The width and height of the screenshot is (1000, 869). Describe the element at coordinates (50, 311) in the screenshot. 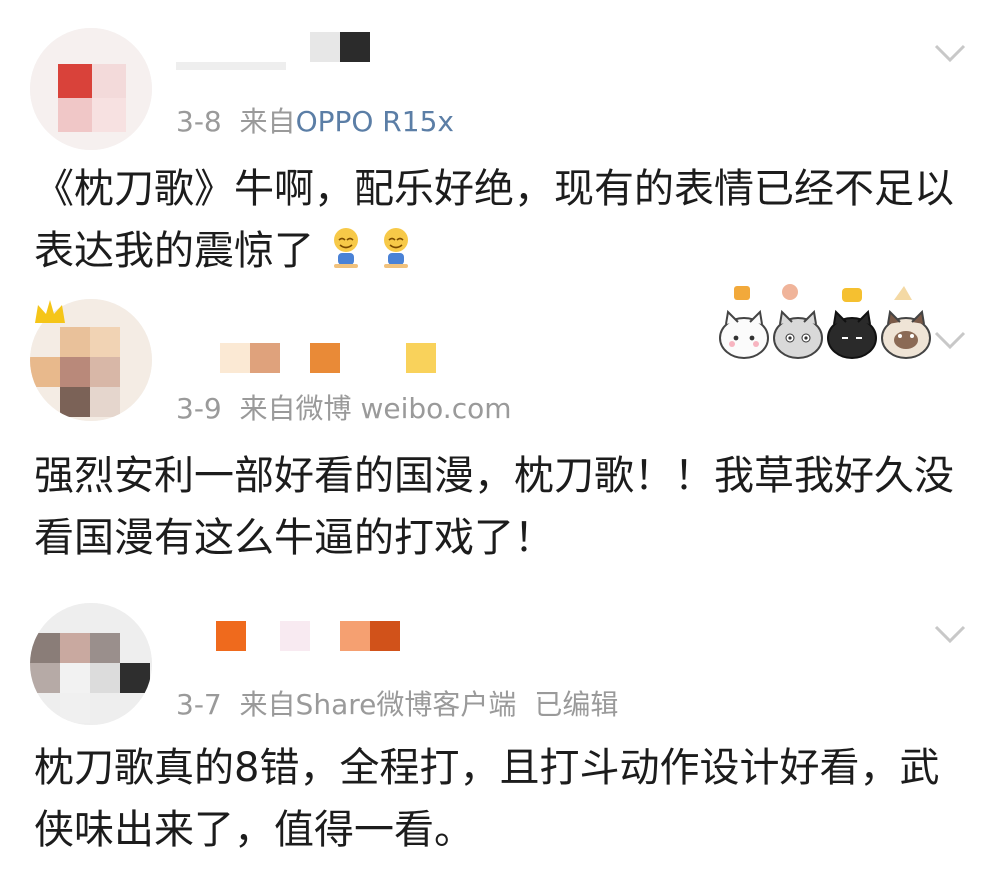

I see `crown-icon` at that location.